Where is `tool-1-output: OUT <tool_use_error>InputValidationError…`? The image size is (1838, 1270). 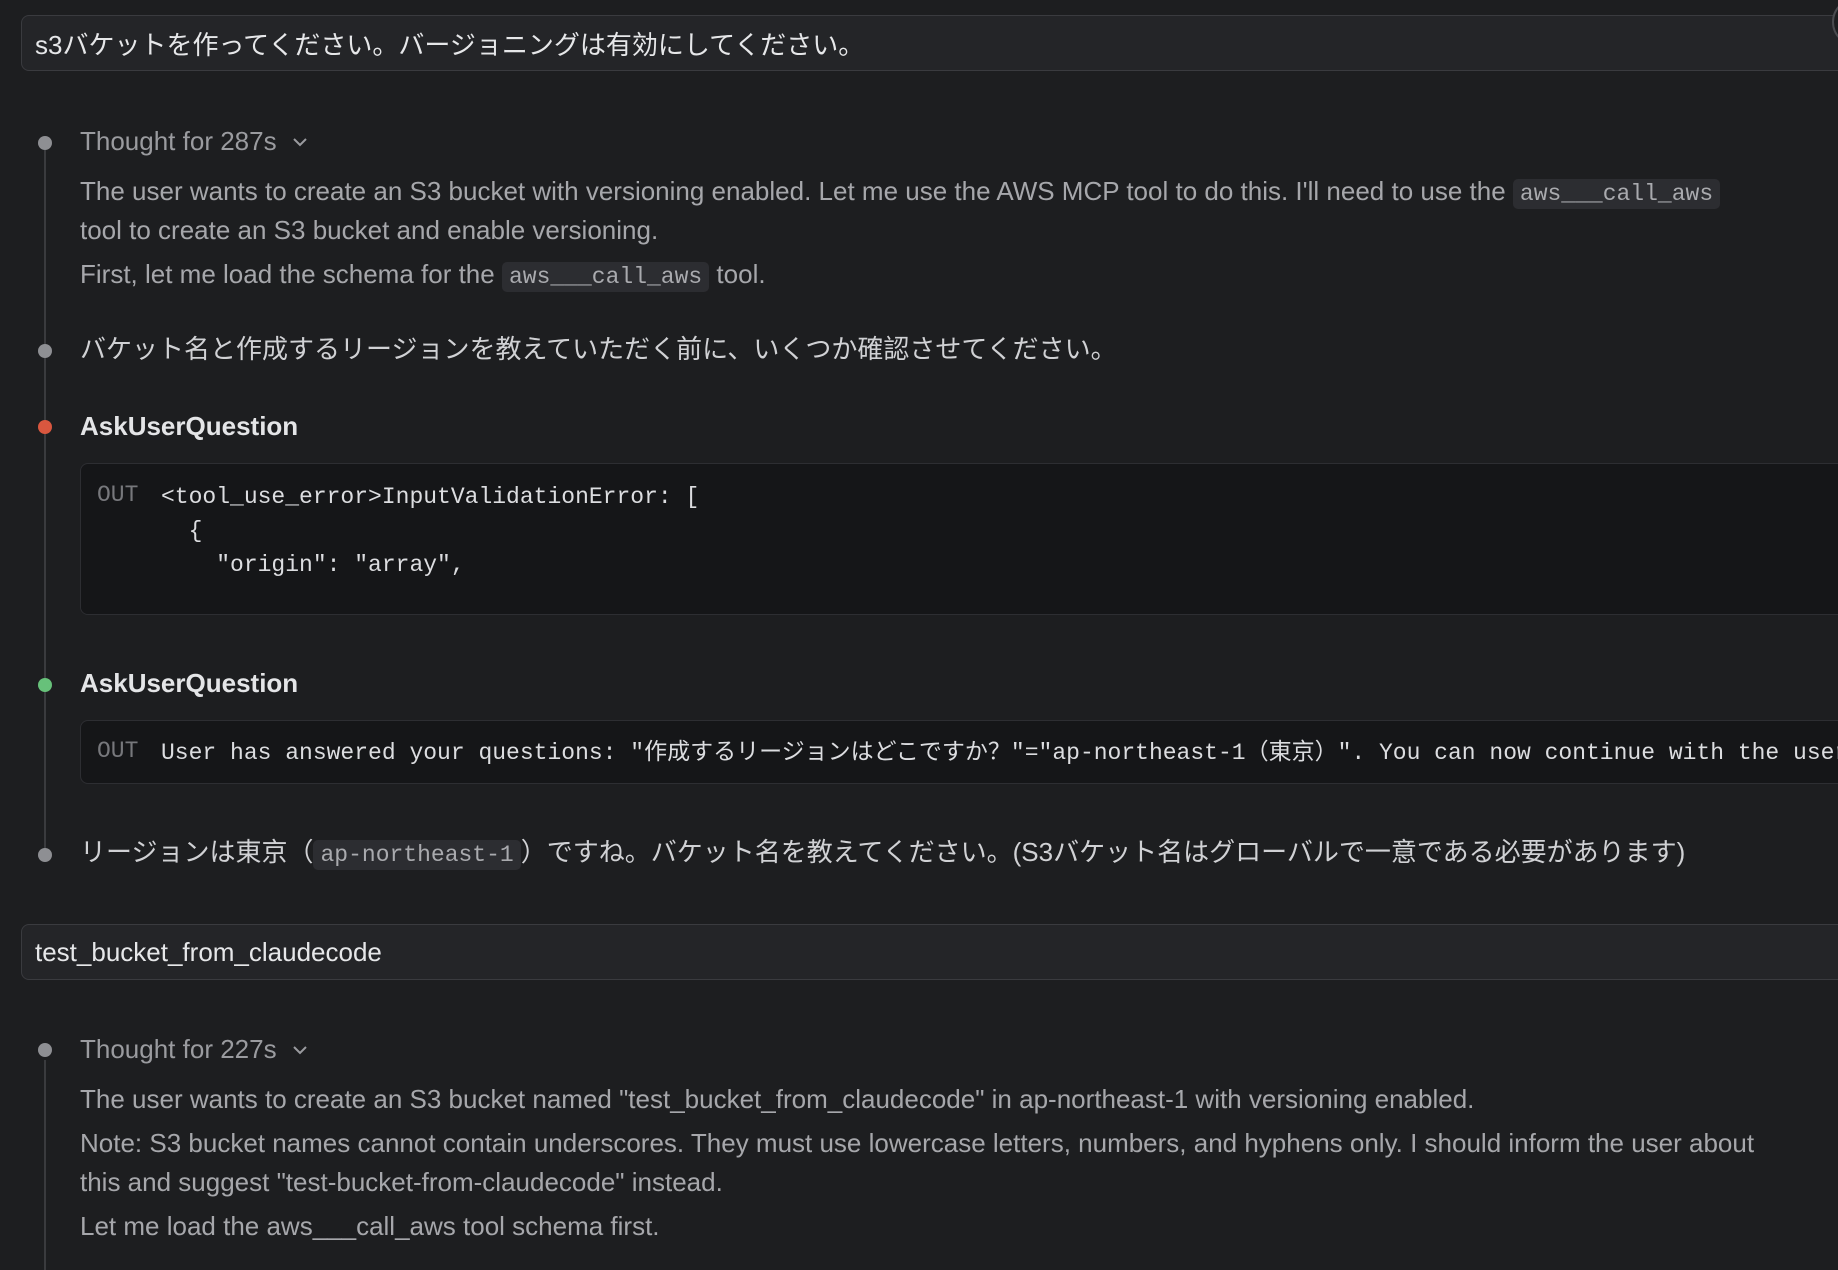
tool-1-output: OUT <tool_use_error>InputValidationError… is located at coordinates (959, 539).